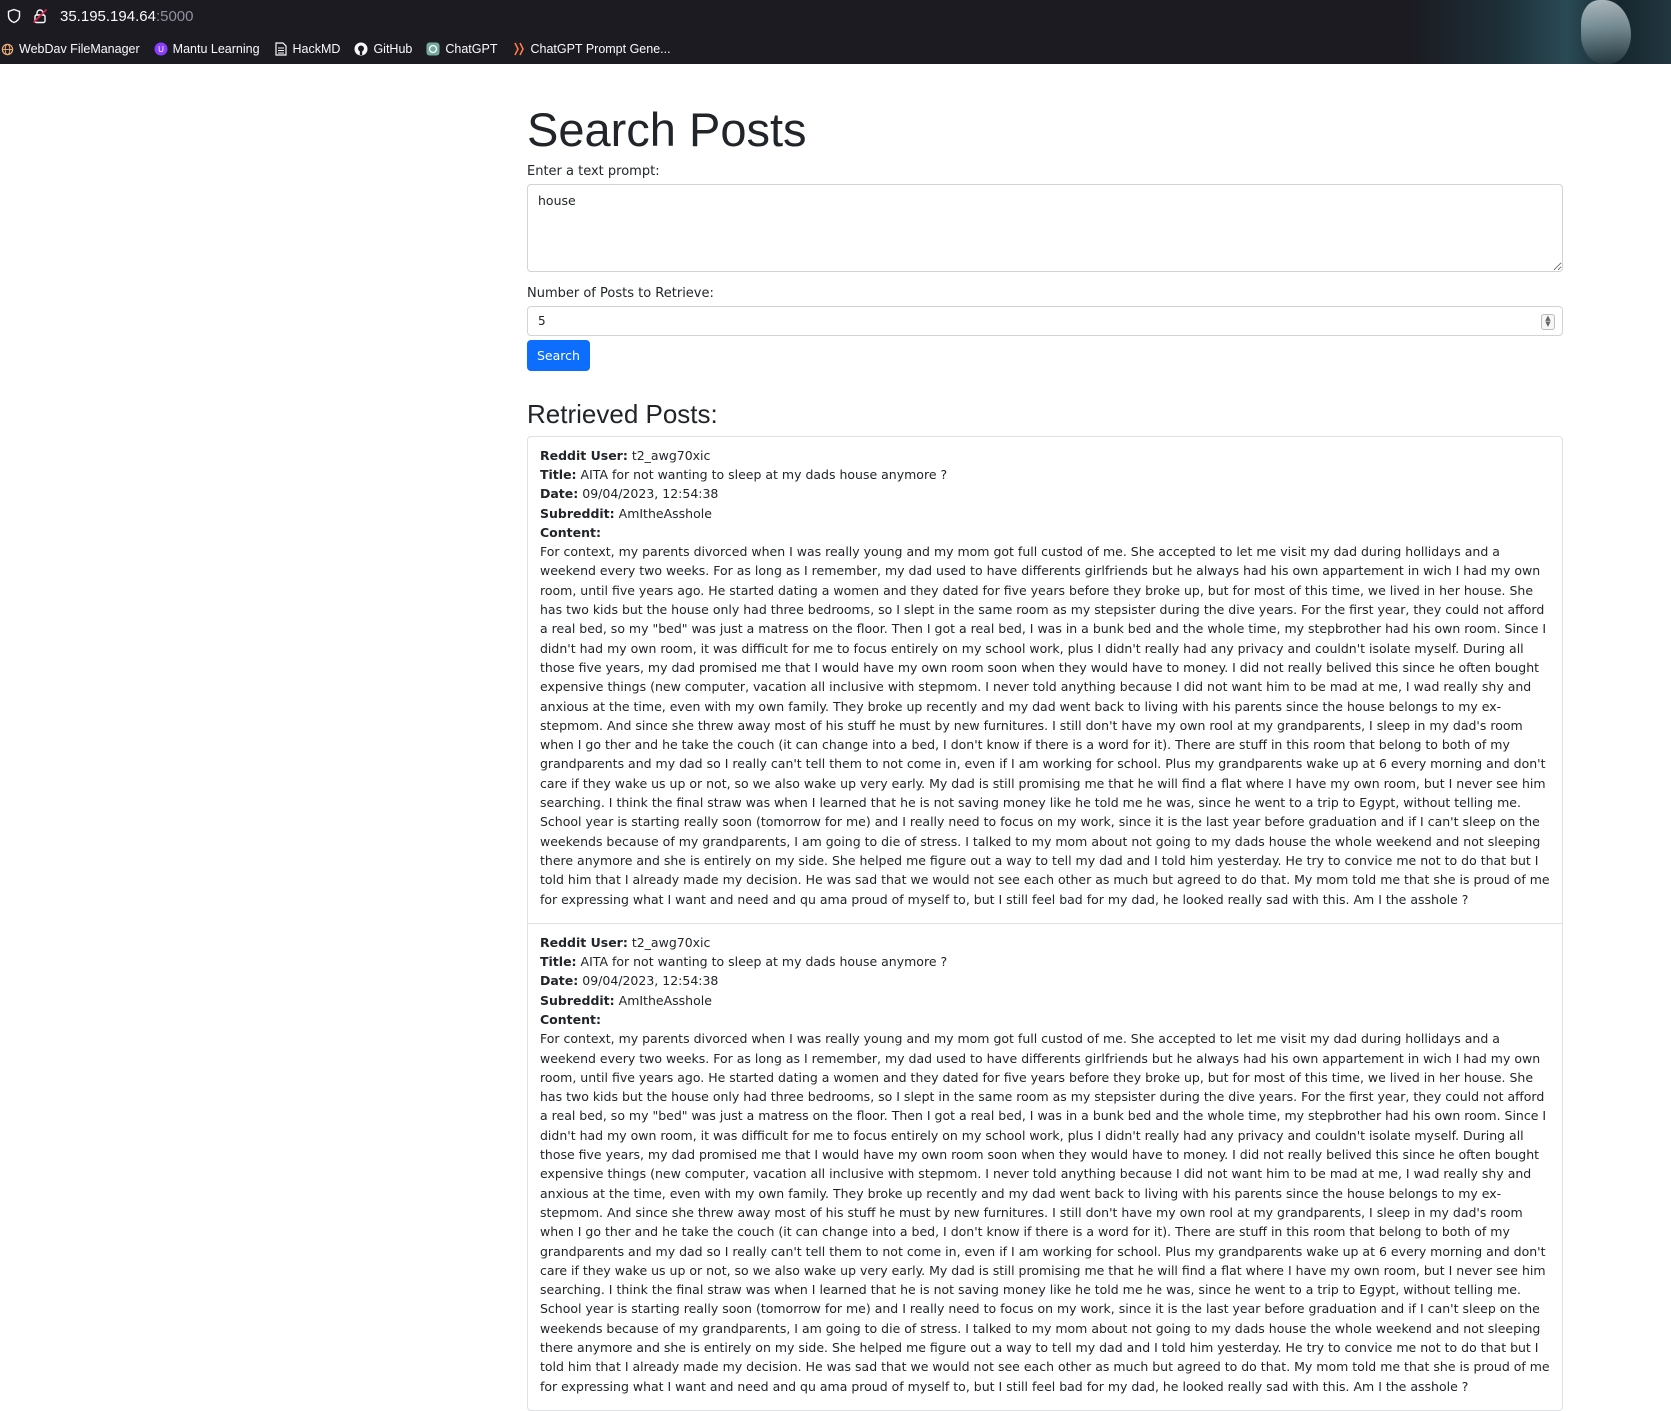  Describe the element at coordinates (40, 16) in the screenshot. I see `insecure-lock-icon` at that location.